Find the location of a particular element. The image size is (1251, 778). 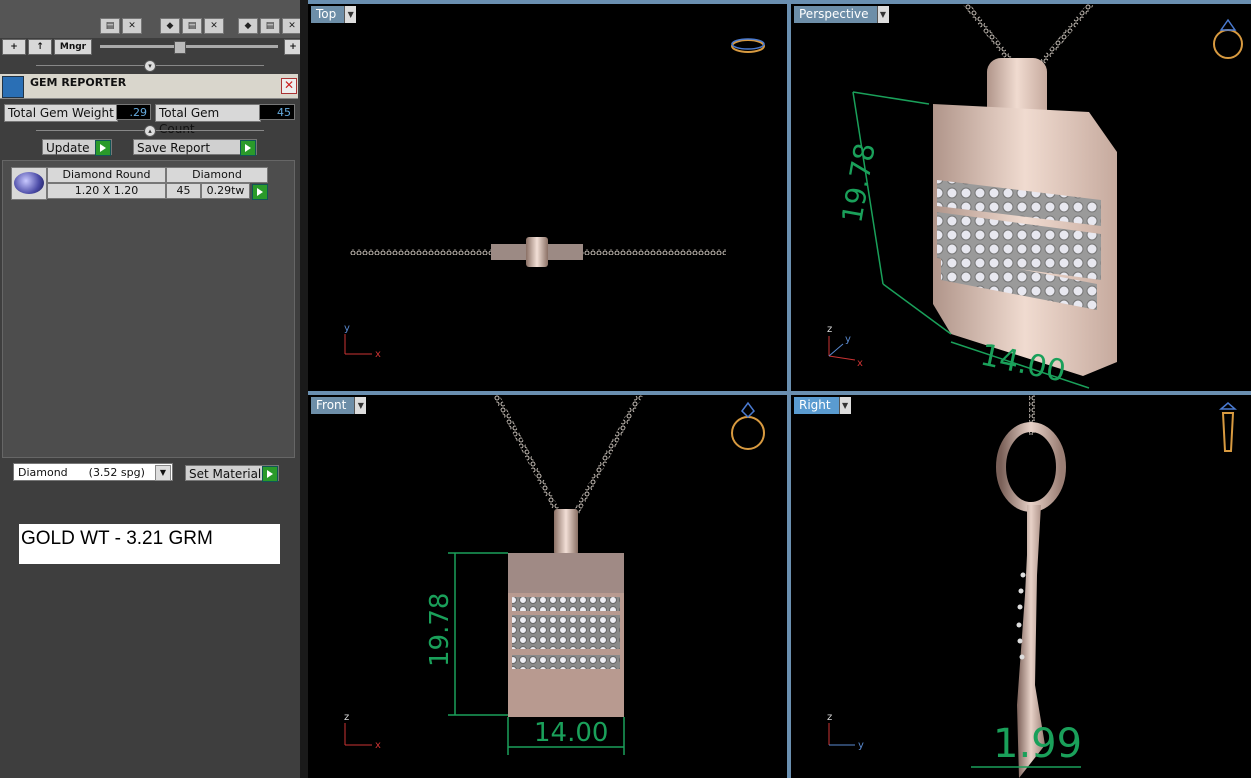

gem-count-cell: 45 is located at coordinates (183, 191).